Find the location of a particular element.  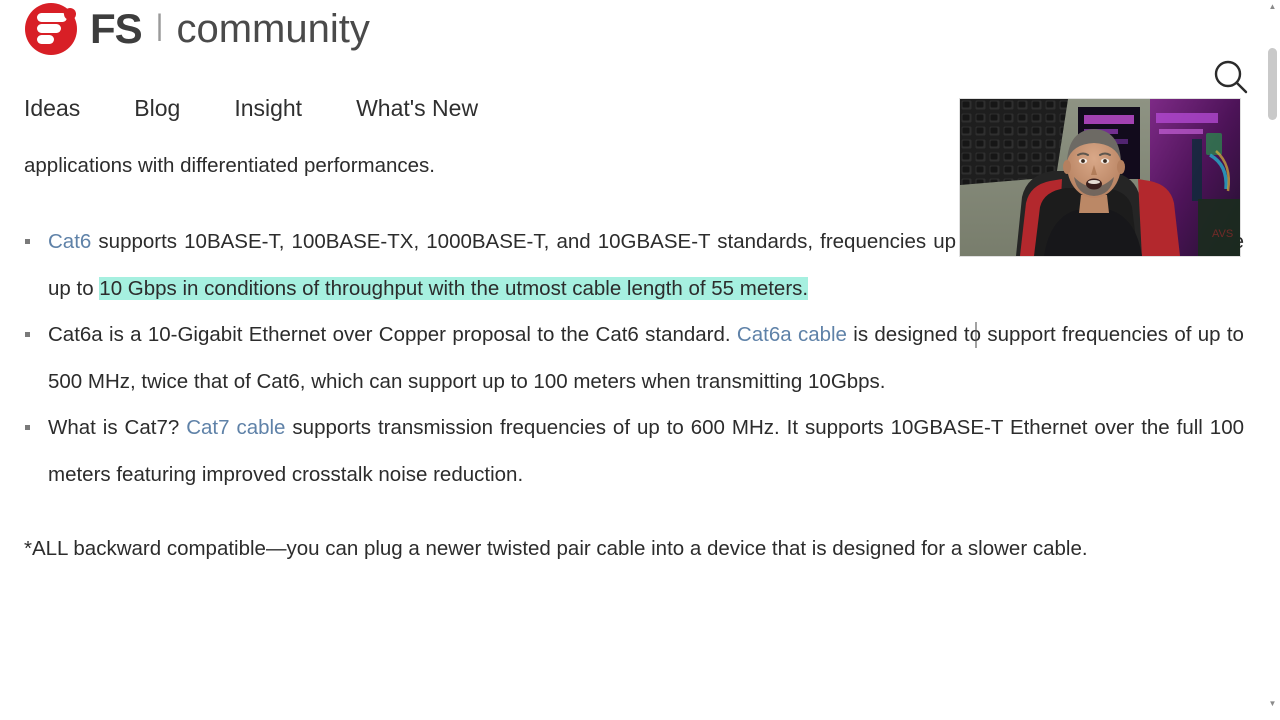

brand-community-text: community is located at coordinates (273, 29).